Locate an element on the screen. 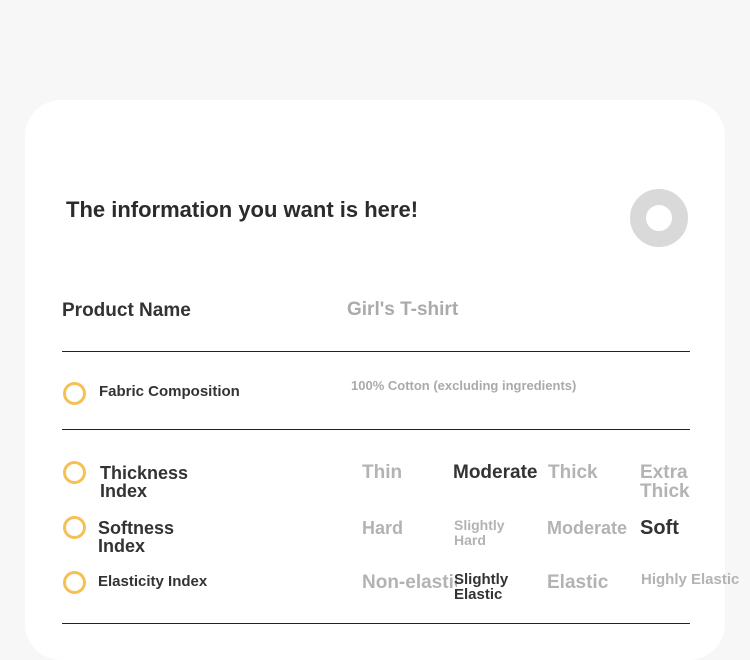  thickness-index-label: Thickness Index is located at coordinates (144, 482).